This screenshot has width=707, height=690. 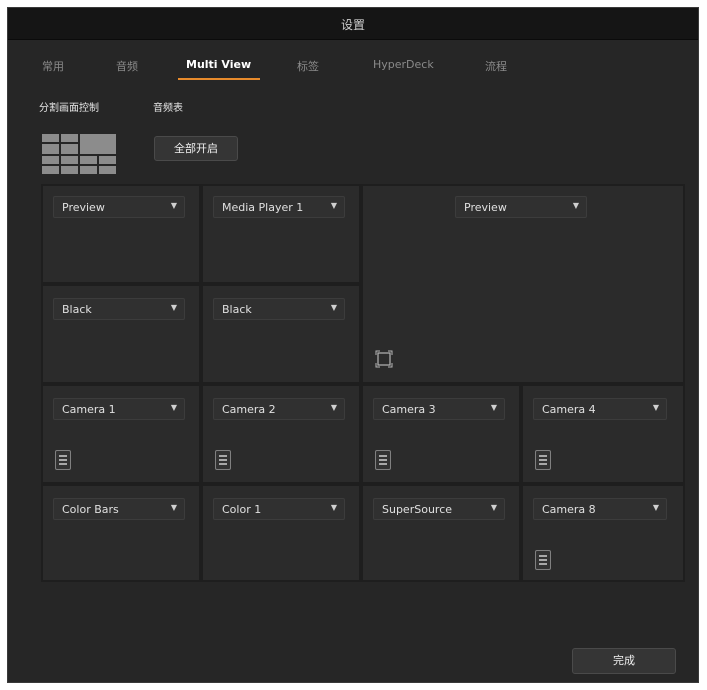 I want to click on view-window-7: Camera 3 ▼, so click(x=441, y=434).